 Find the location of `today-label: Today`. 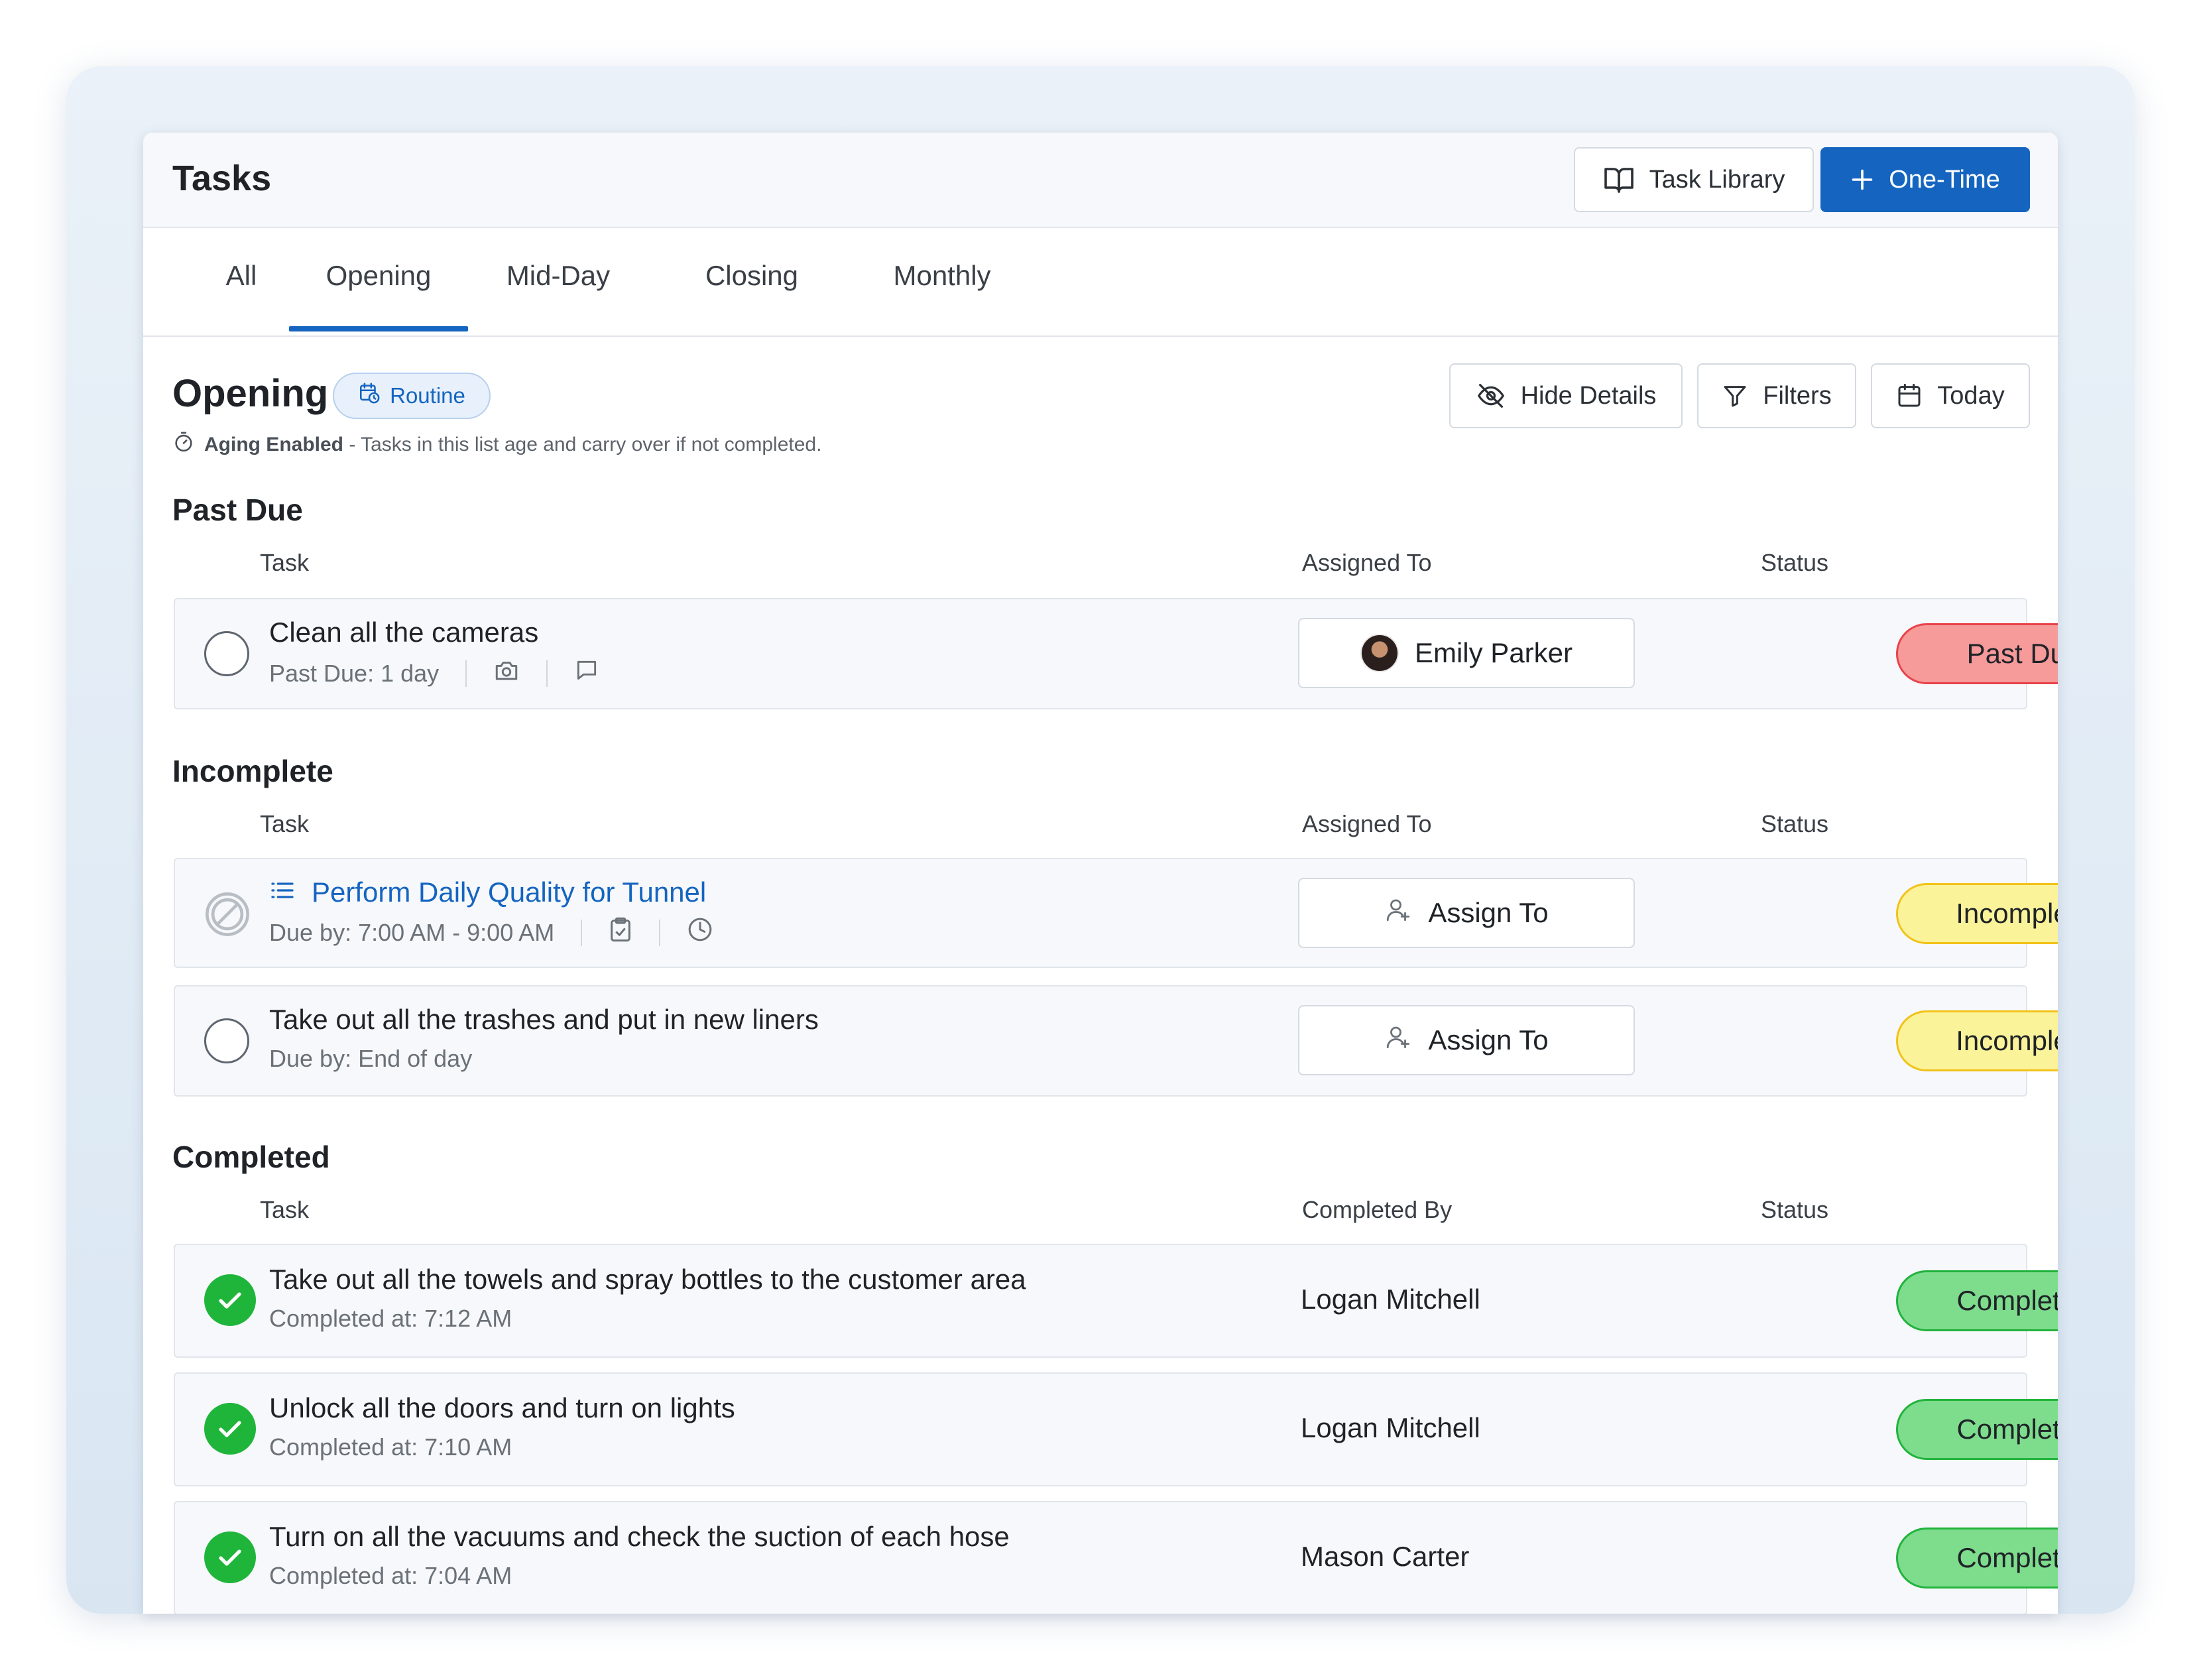

today-label: Today is located at coordinates (1971, 395).